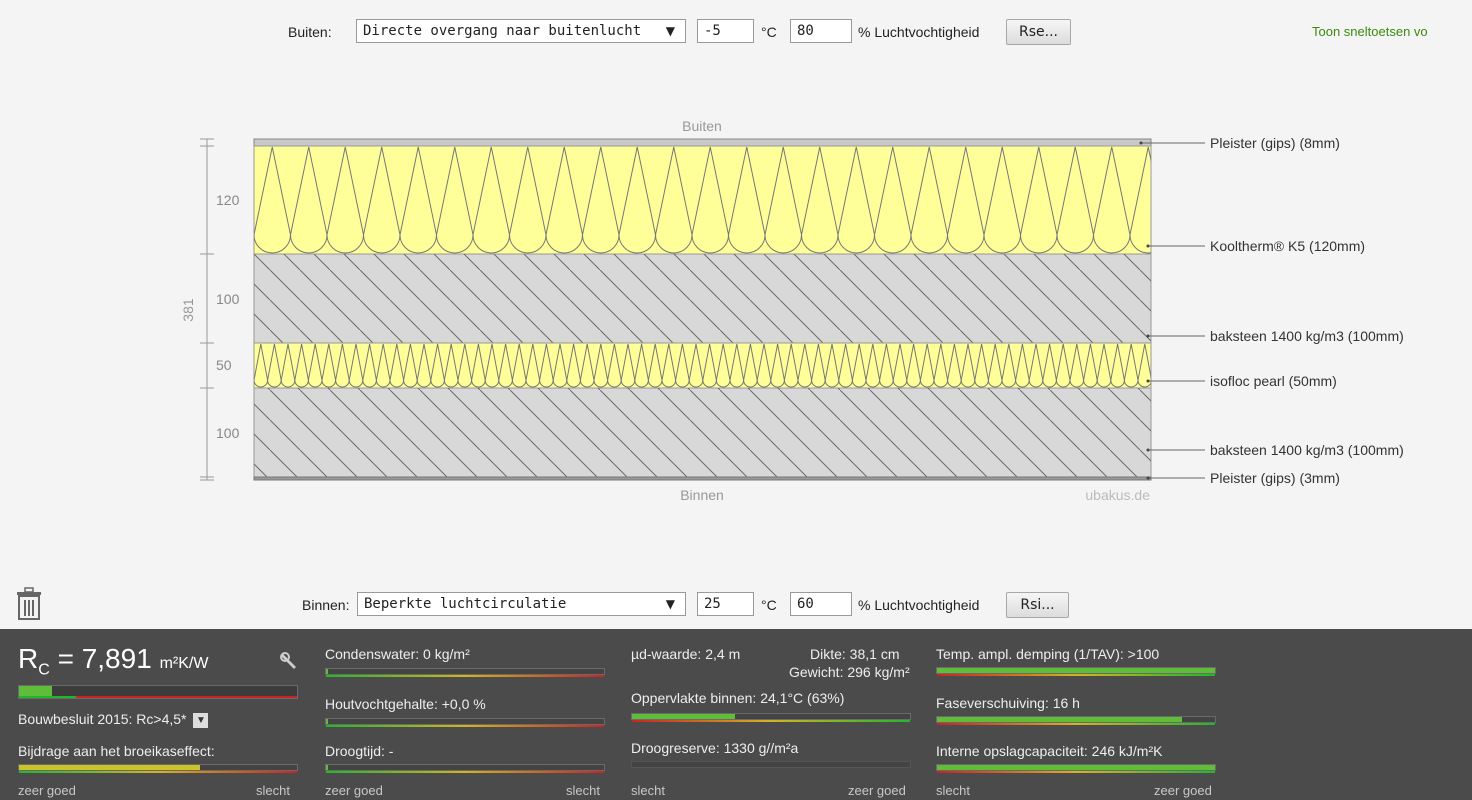  Describe the element at coordinates (465, 604) in the screenshot. I see `inside-condition-value: Beperkte luchtcirculatie` at that location.